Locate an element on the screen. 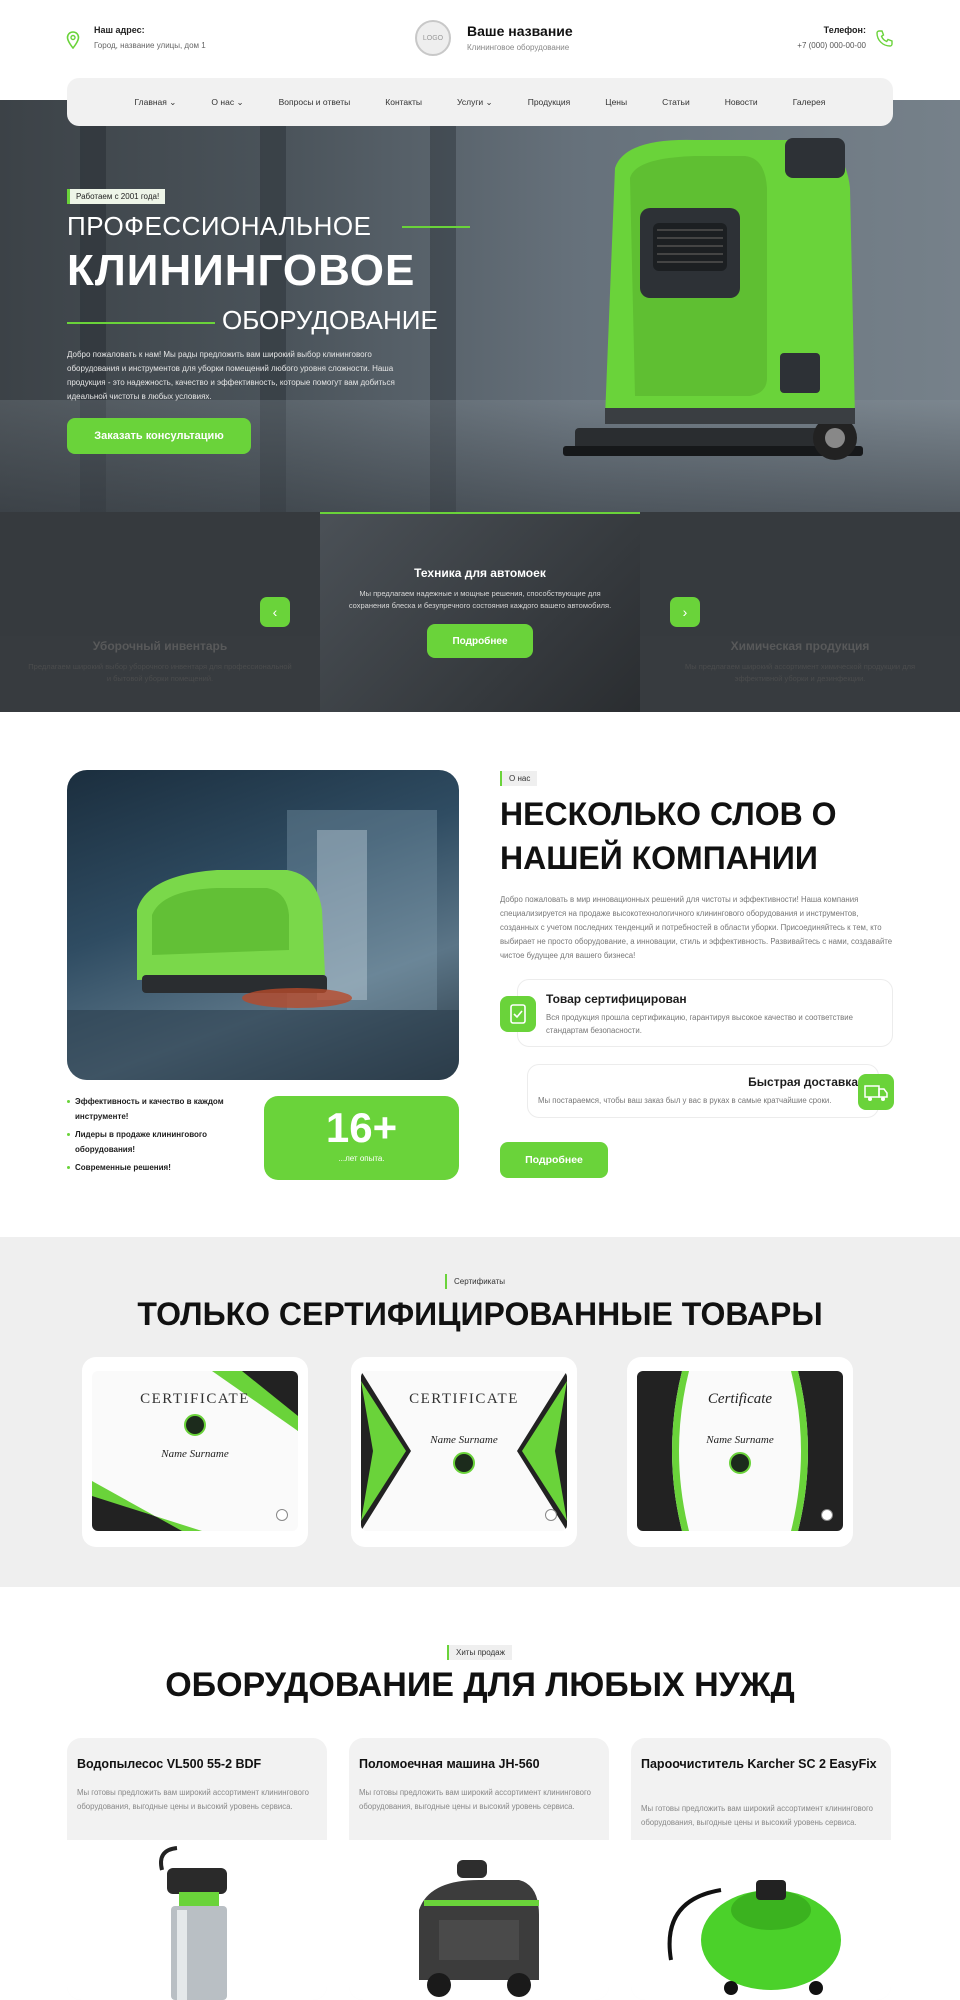 The height and width of the screenshot is (2000, 960). certificates-tag: Сертификаты is located at coordinates (479, 1281).